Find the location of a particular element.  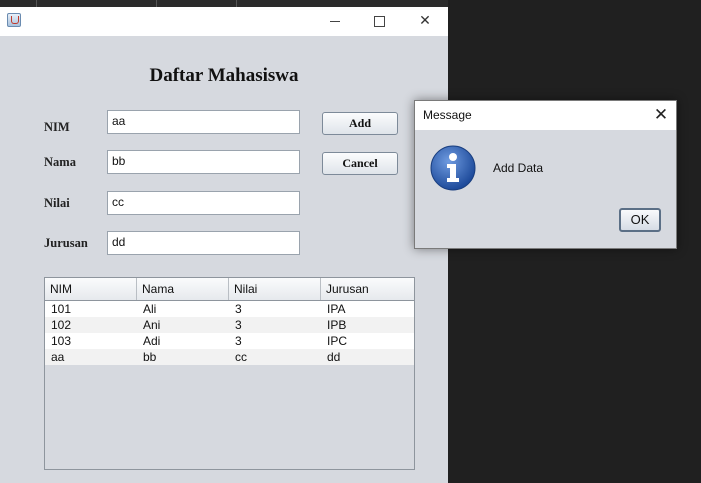

cell-nama: bb is located at coordinates (150, 357).